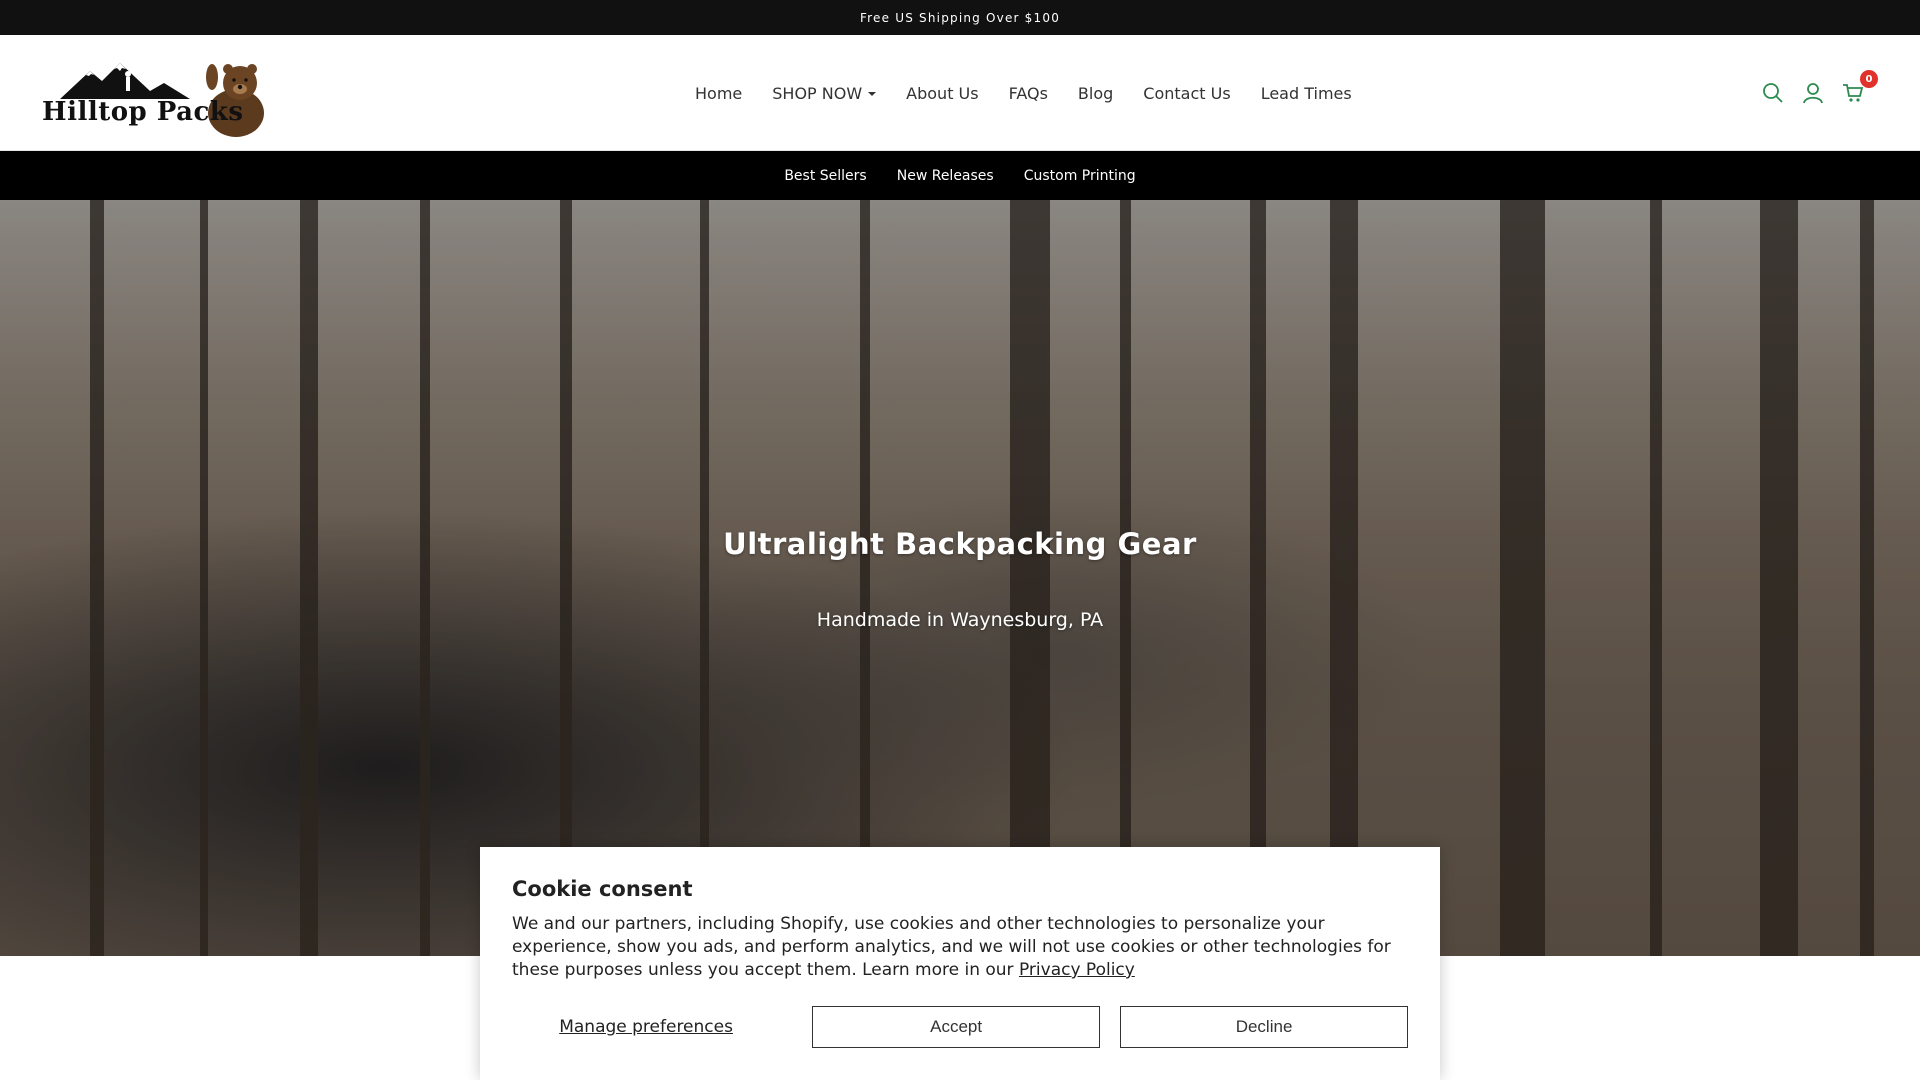 The image size is (1920, 1080). I want to click on cart-icon: 0, so click(1860, 87).